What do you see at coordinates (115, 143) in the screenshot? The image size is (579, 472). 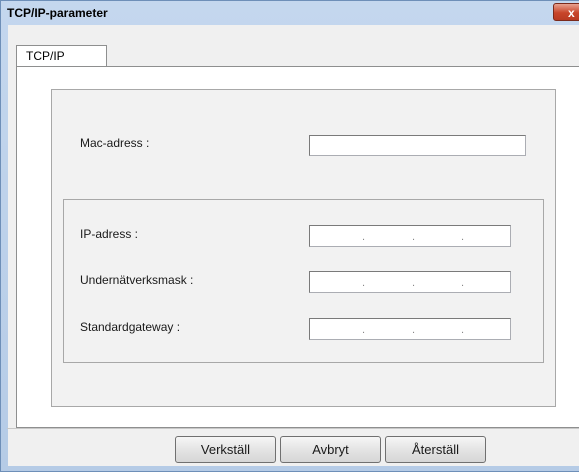 I see `mac-address-label: Mac-adress :` at bounding box center [115, 143].